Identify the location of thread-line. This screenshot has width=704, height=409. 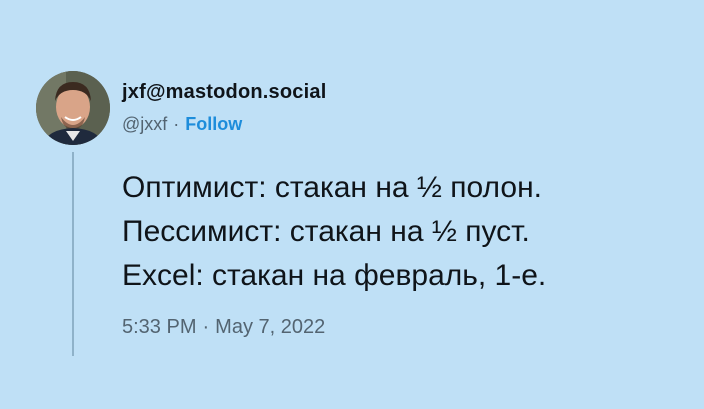
(73, 254).